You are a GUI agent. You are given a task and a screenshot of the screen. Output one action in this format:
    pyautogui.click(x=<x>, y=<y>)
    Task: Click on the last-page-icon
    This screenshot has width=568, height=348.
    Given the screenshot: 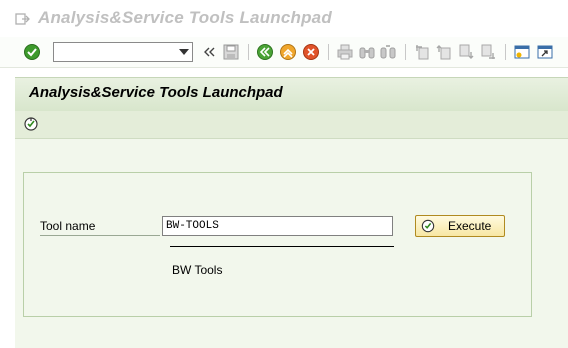 What is the action you would take?
    pyautogui.click(x=488, y=52)
    